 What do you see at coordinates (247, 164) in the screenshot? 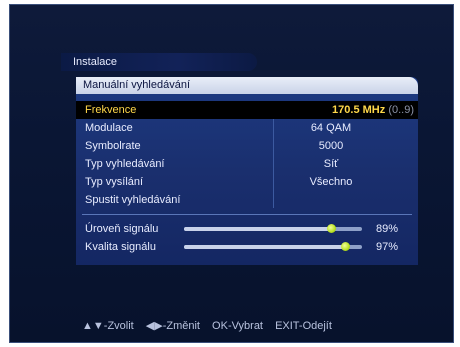
I see `row-scan-type: Typ vyhledávání Síť` at bounding box center [247, 164].